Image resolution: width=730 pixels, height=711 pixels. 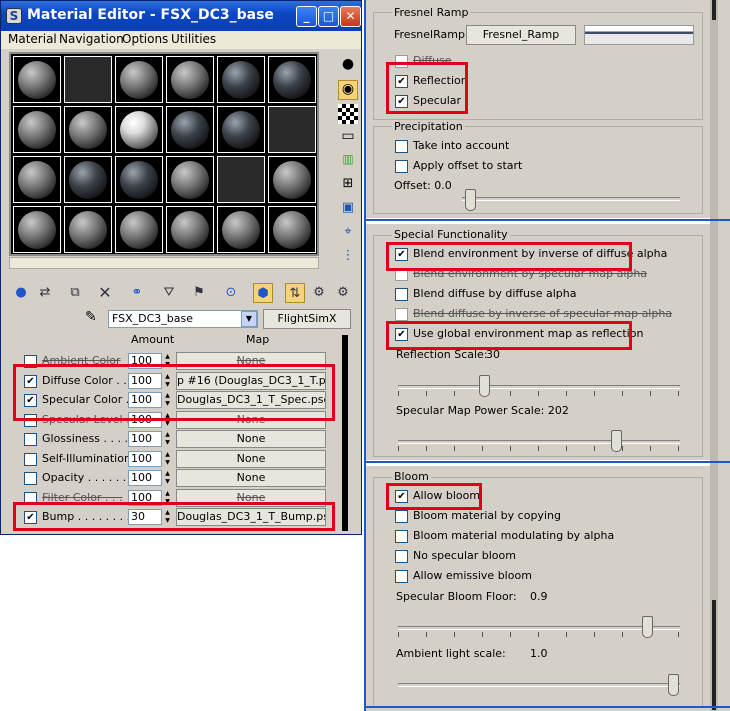 What do you see at coordinates (231, 293) in the screenshot?
I see `show-map-icon: ⊙` at bounding box center [231, 293].